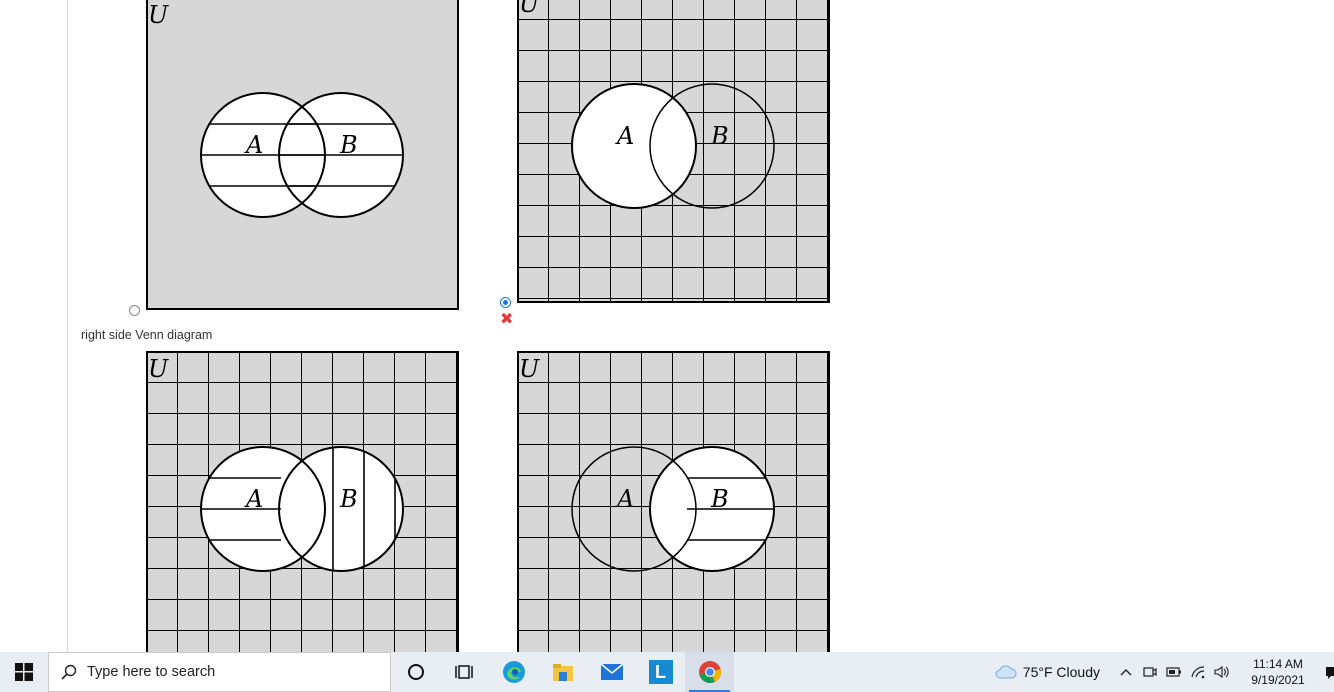 The width and height of the screenshot is (1334, 692). I want to click on taskbar-clock: 11:14 AM 9/19/2021, so click(1278, 672).